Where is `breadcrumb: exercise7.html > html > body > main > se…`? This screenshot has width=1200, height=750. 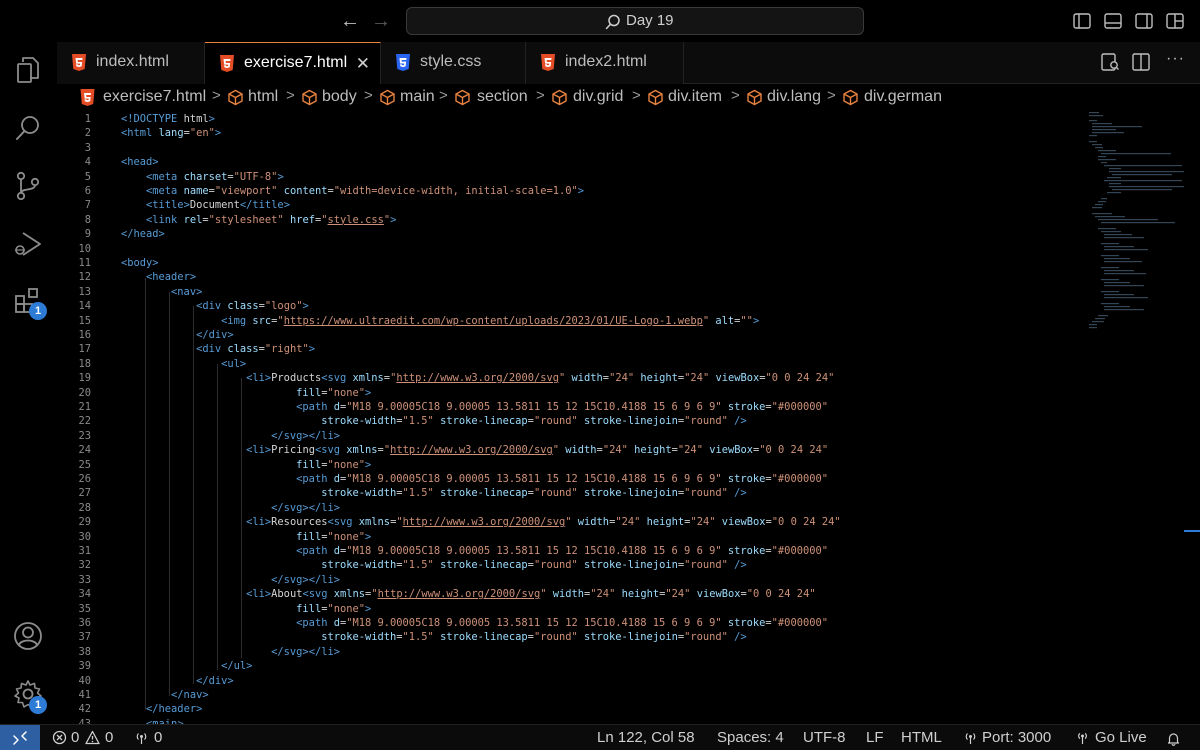
breadcrumb: exercise7.html > html > body > main > se… is located at coordinates (628, 97).